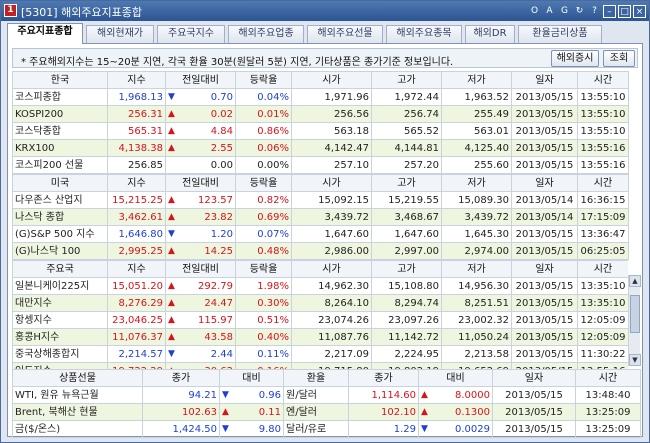 The height and width of the screenshot is (443, 650). Describe the element at coordinates (200, 337) in the screenshot. I see `change-cell: ▲ 43.58` at that location.